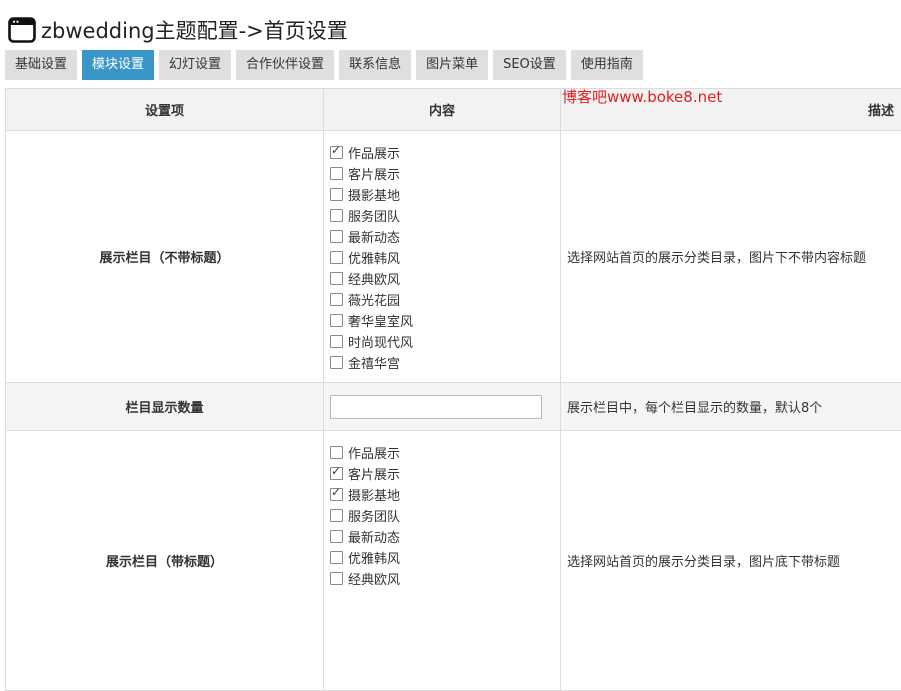 Image resolution: width=901 pixels, height=691 pixels. Describe the element at coordinates (442, 362) in the screenshot. I see `checkbox-option: 金禧华宫` at that location.